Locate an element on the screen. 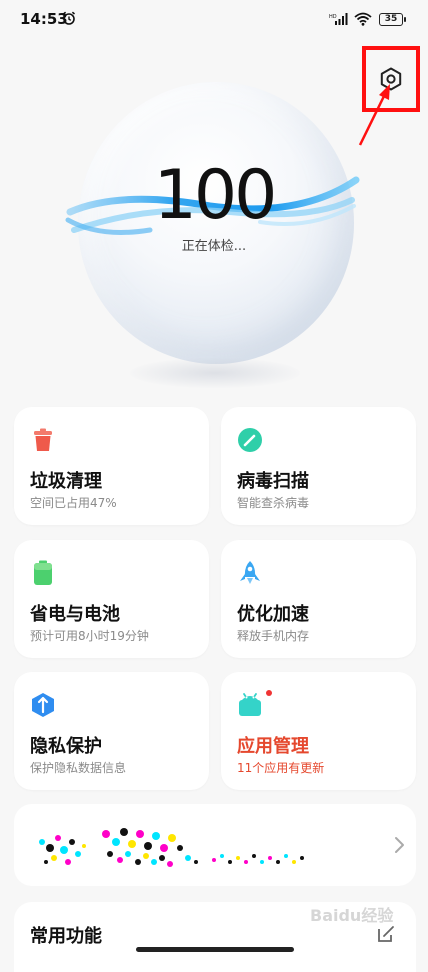  card-subtitle: 预计可用8小时19分钟 is located at coordinates (89, 636).